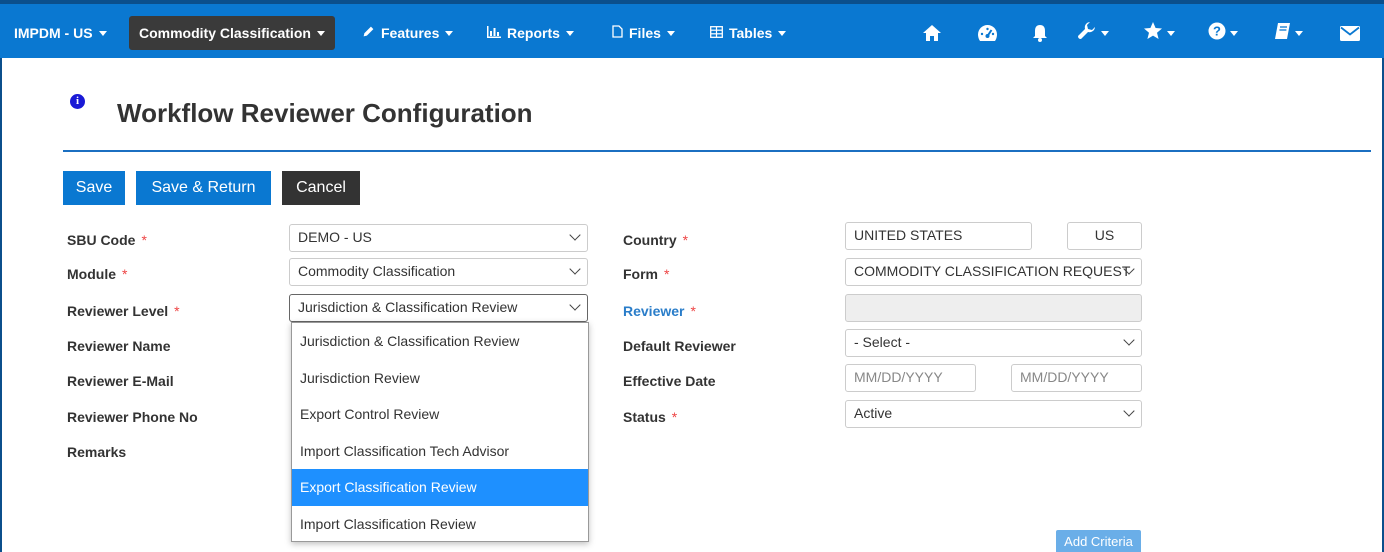 The height and width of the screenshot is (552, 1384). Describe the element at coordinates (993, 414) in the screenshot. I see `status-select: Active` at that location.